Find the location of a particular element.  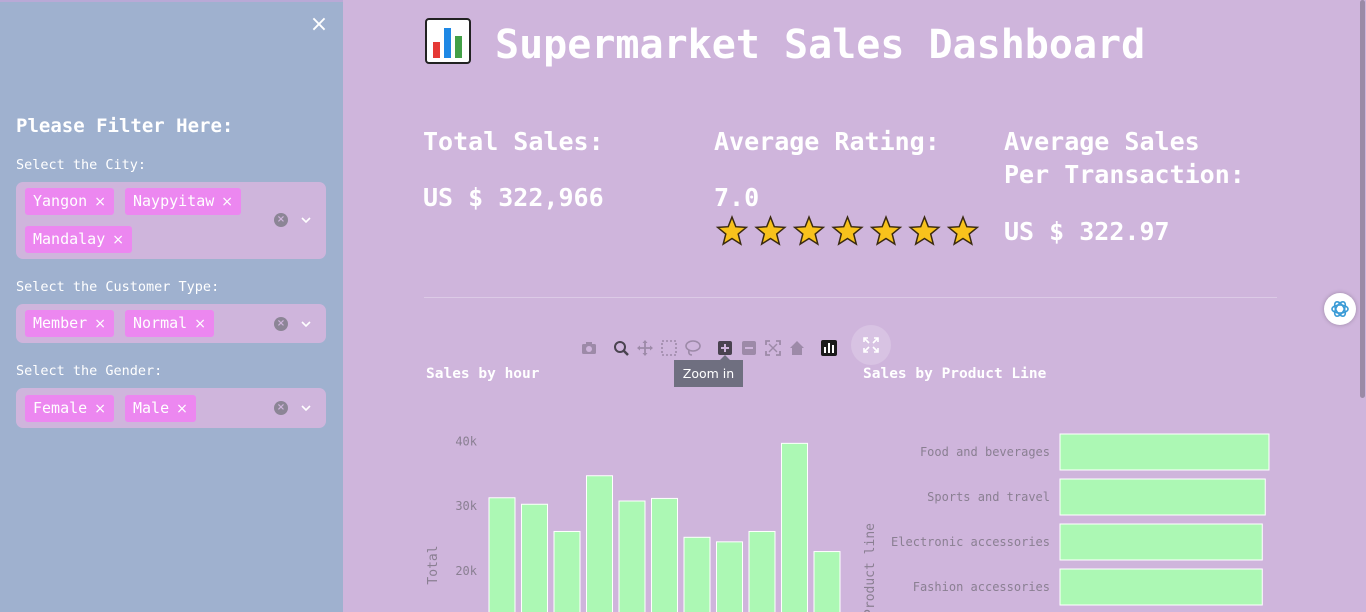

autoscale-icon is located at coordinates (773, 348).